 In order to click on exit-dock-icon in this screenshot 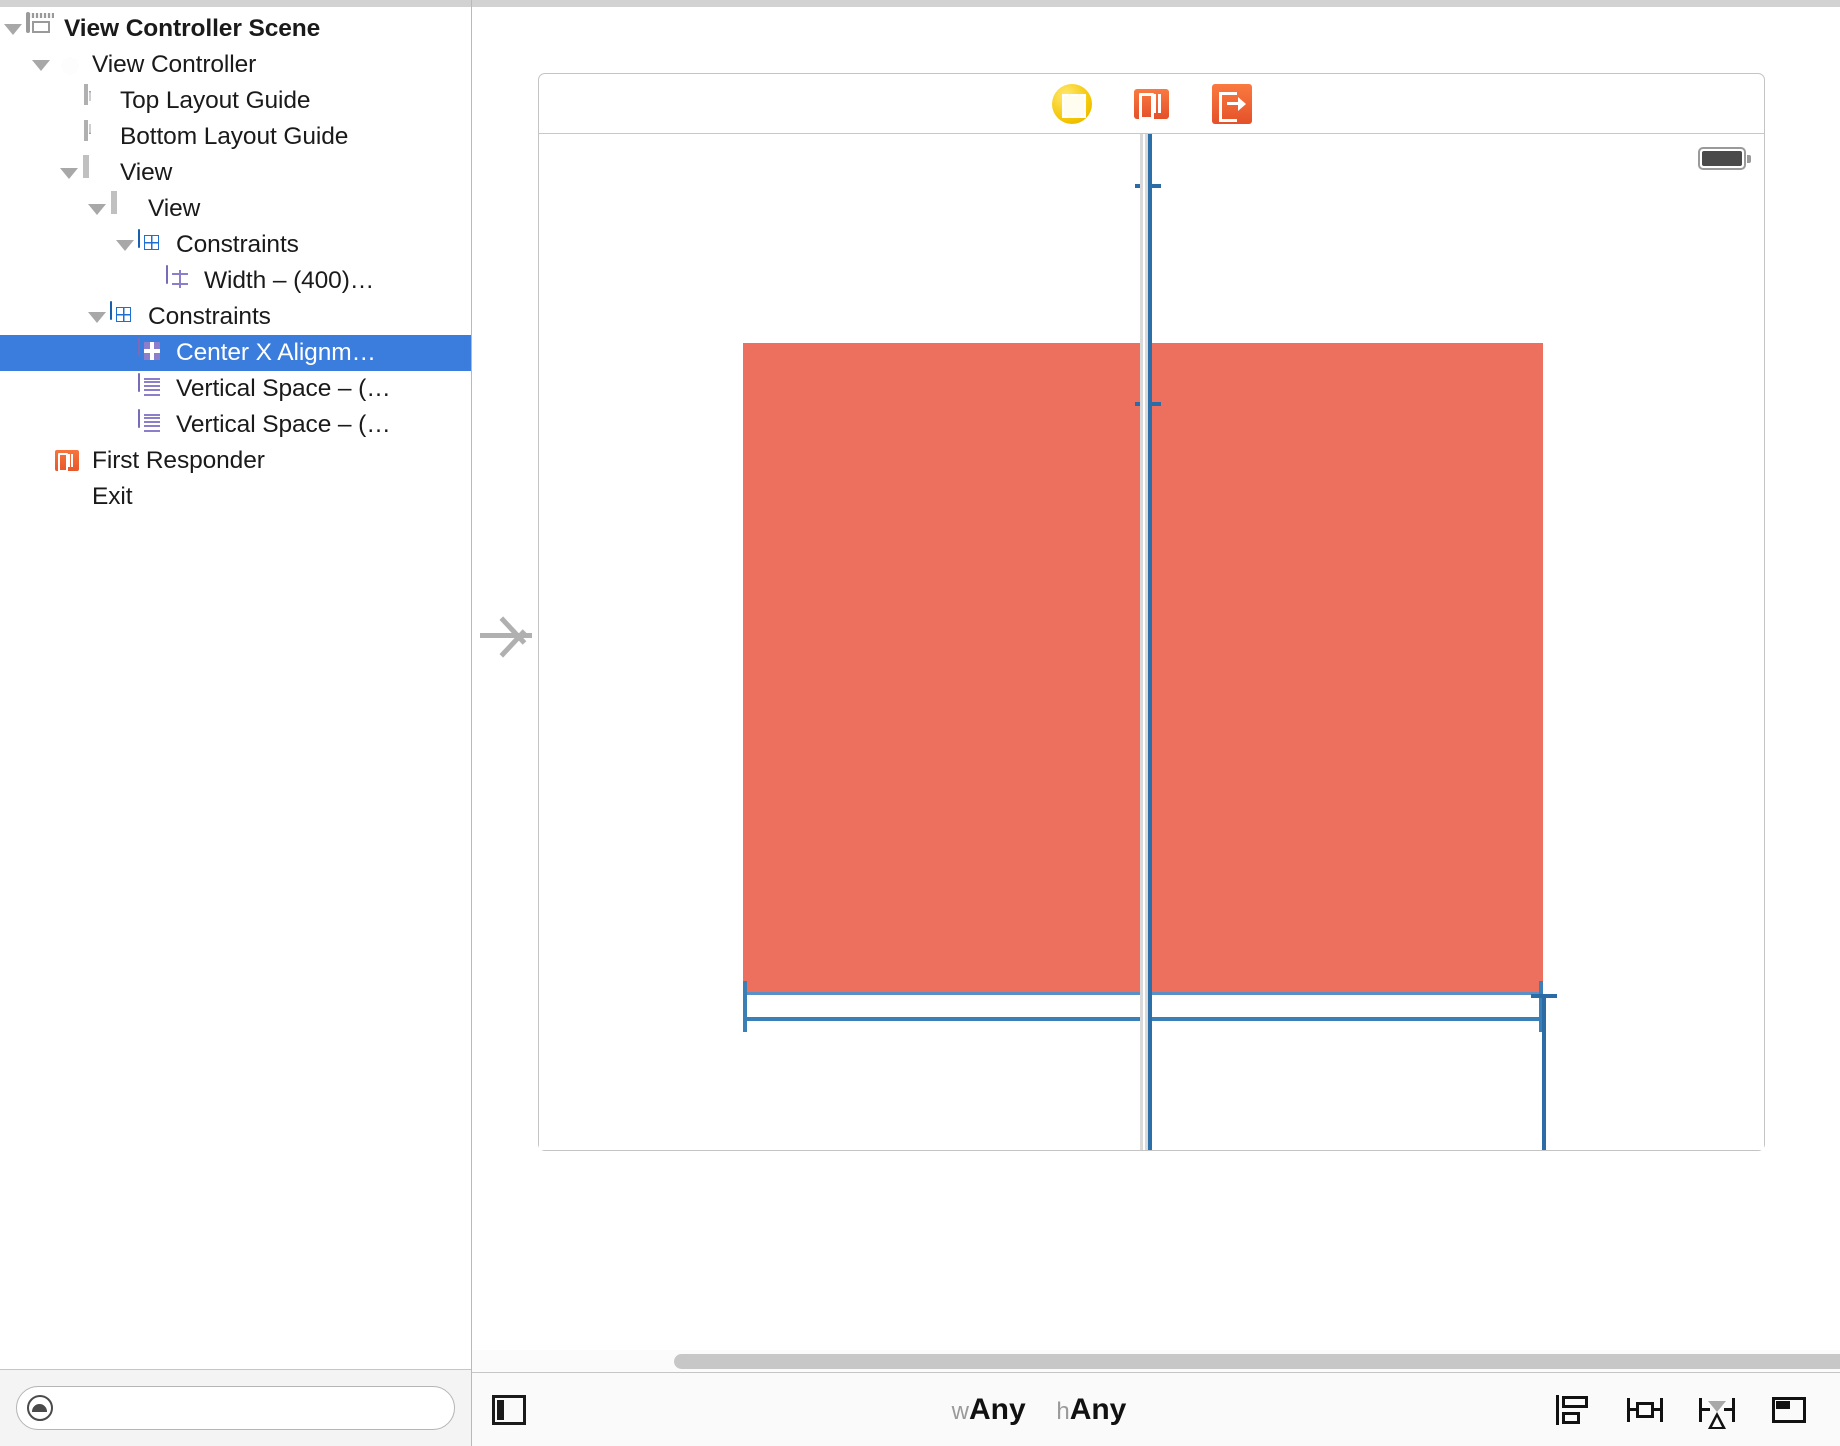, I will do `click(1231, 103)`.